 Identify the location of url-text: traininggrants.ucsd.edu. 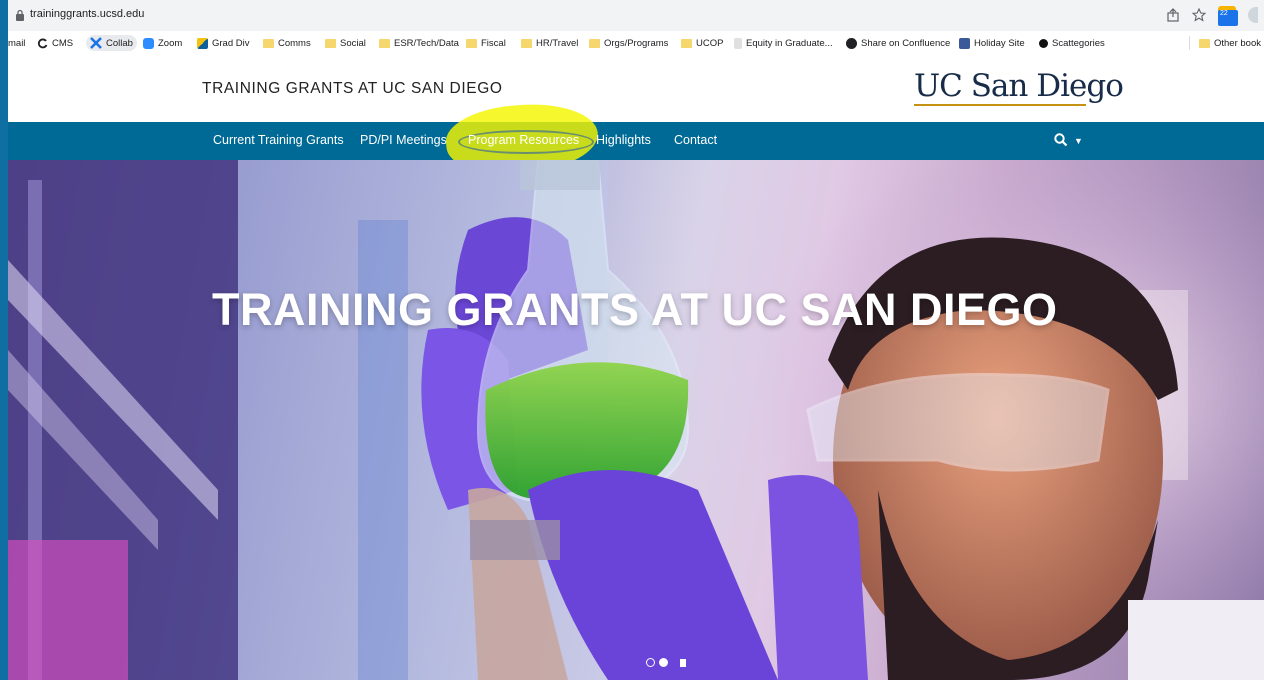
(87, 14).